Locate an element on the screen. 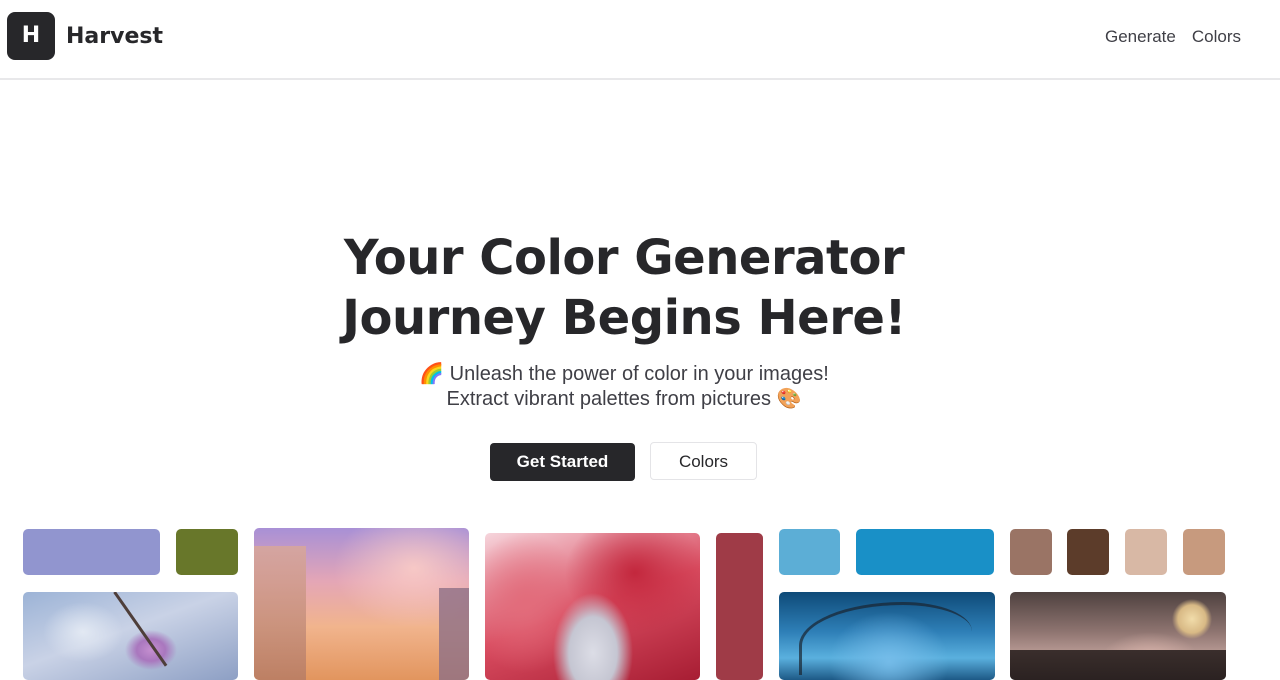 Image resolution: width=1280 pixels, height=680 pixels. city-sunset-photo is located at coordinates (361, 604).